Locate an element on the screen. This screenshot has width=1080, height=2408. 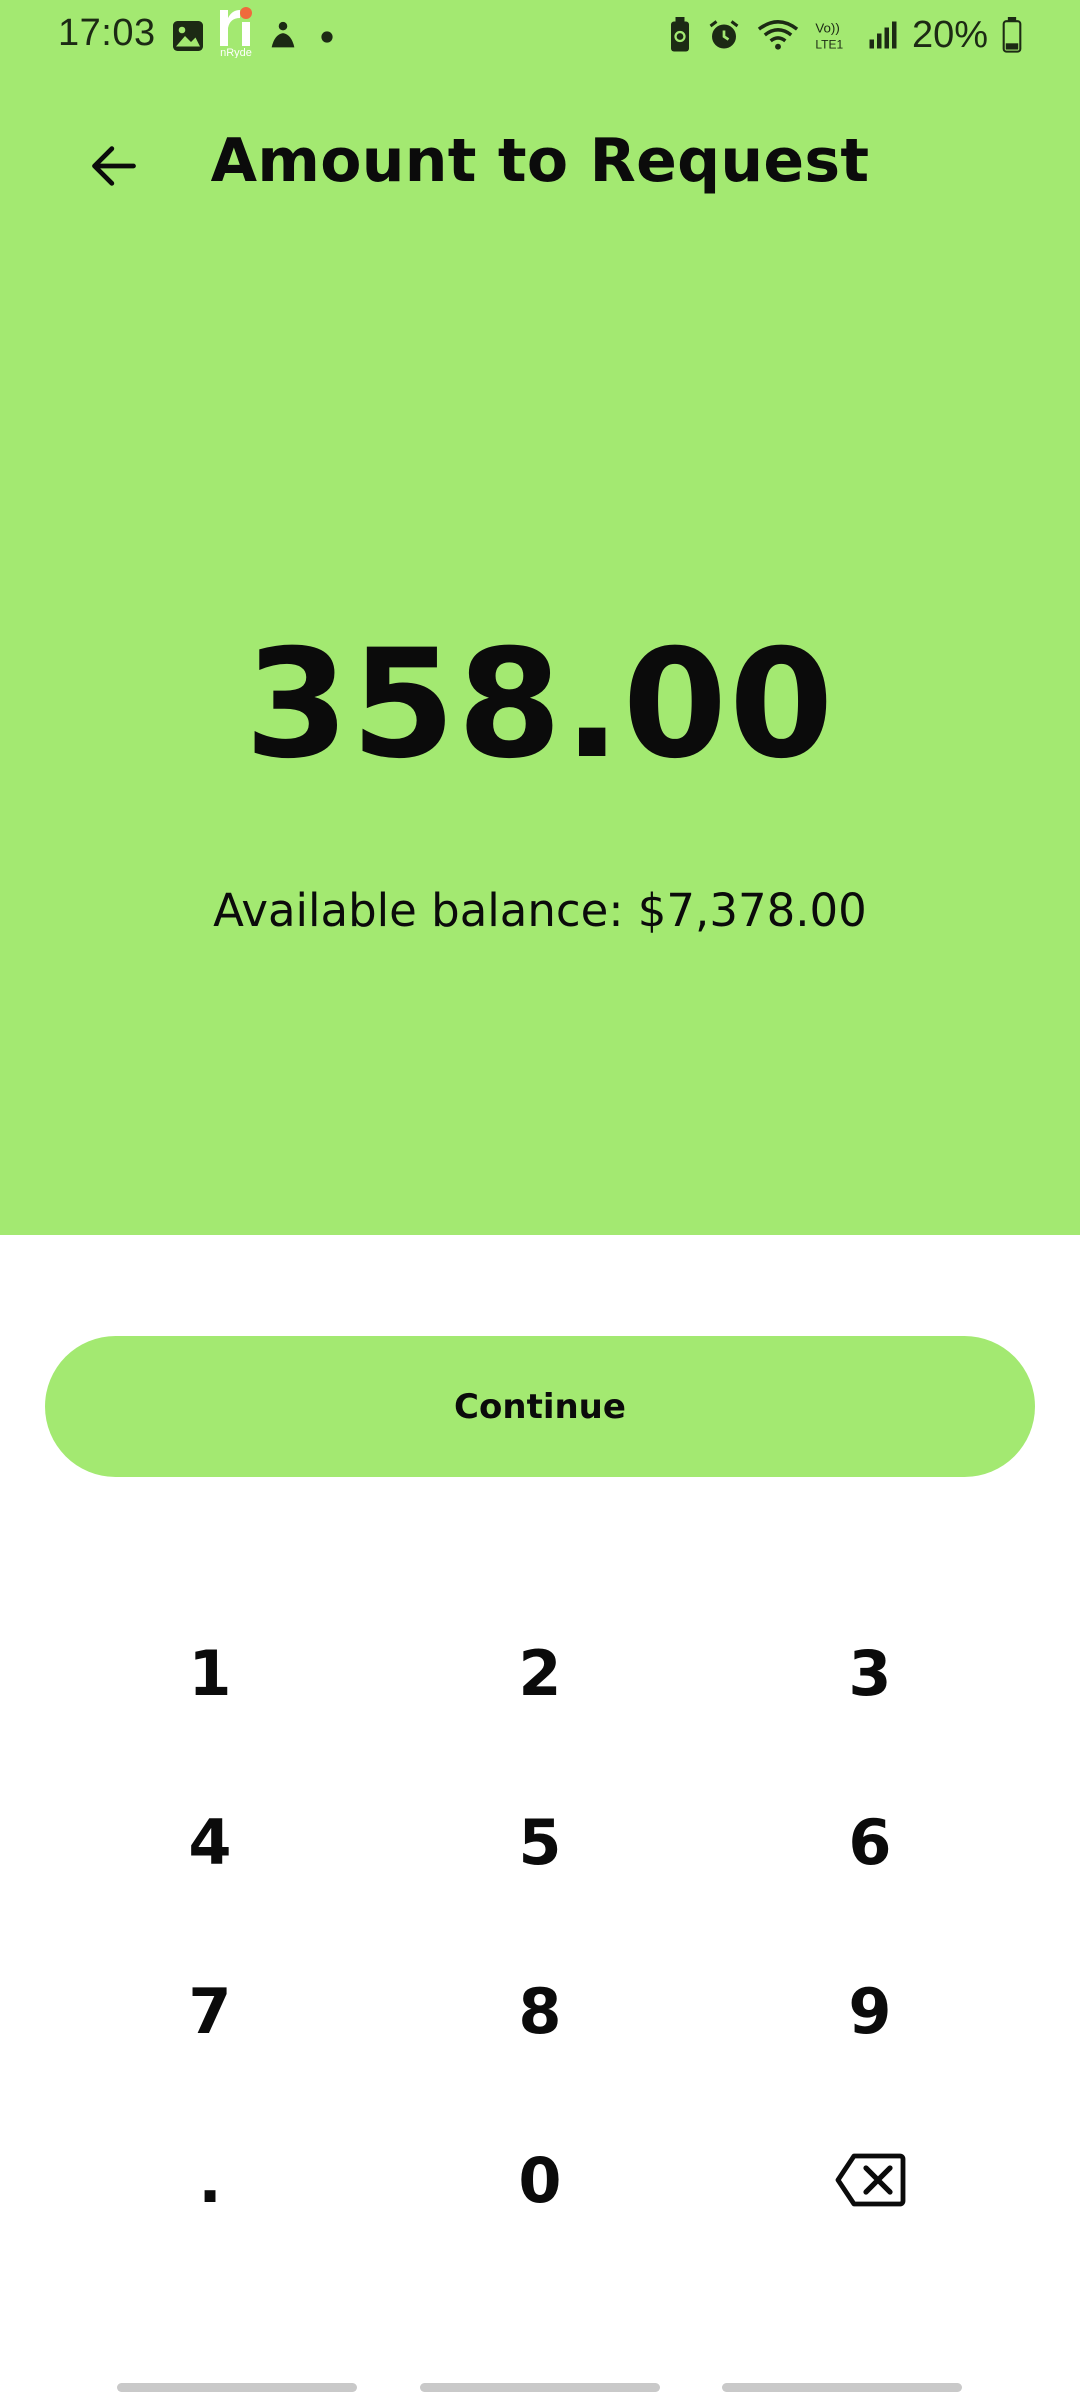
key-4: 4 is located at coordinates (210, 1842).